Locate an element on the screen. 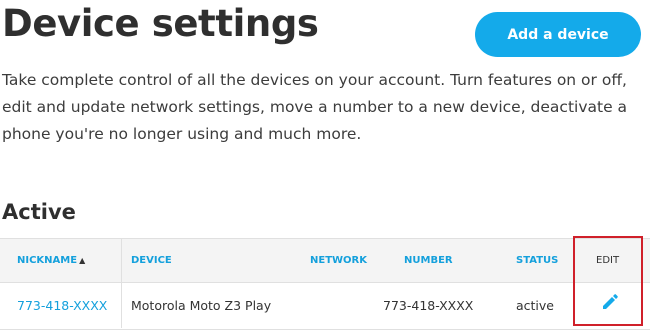 Image resolution: width=650 pixels, height=331 pixels. column-divider is located at coordinates (121, 283).